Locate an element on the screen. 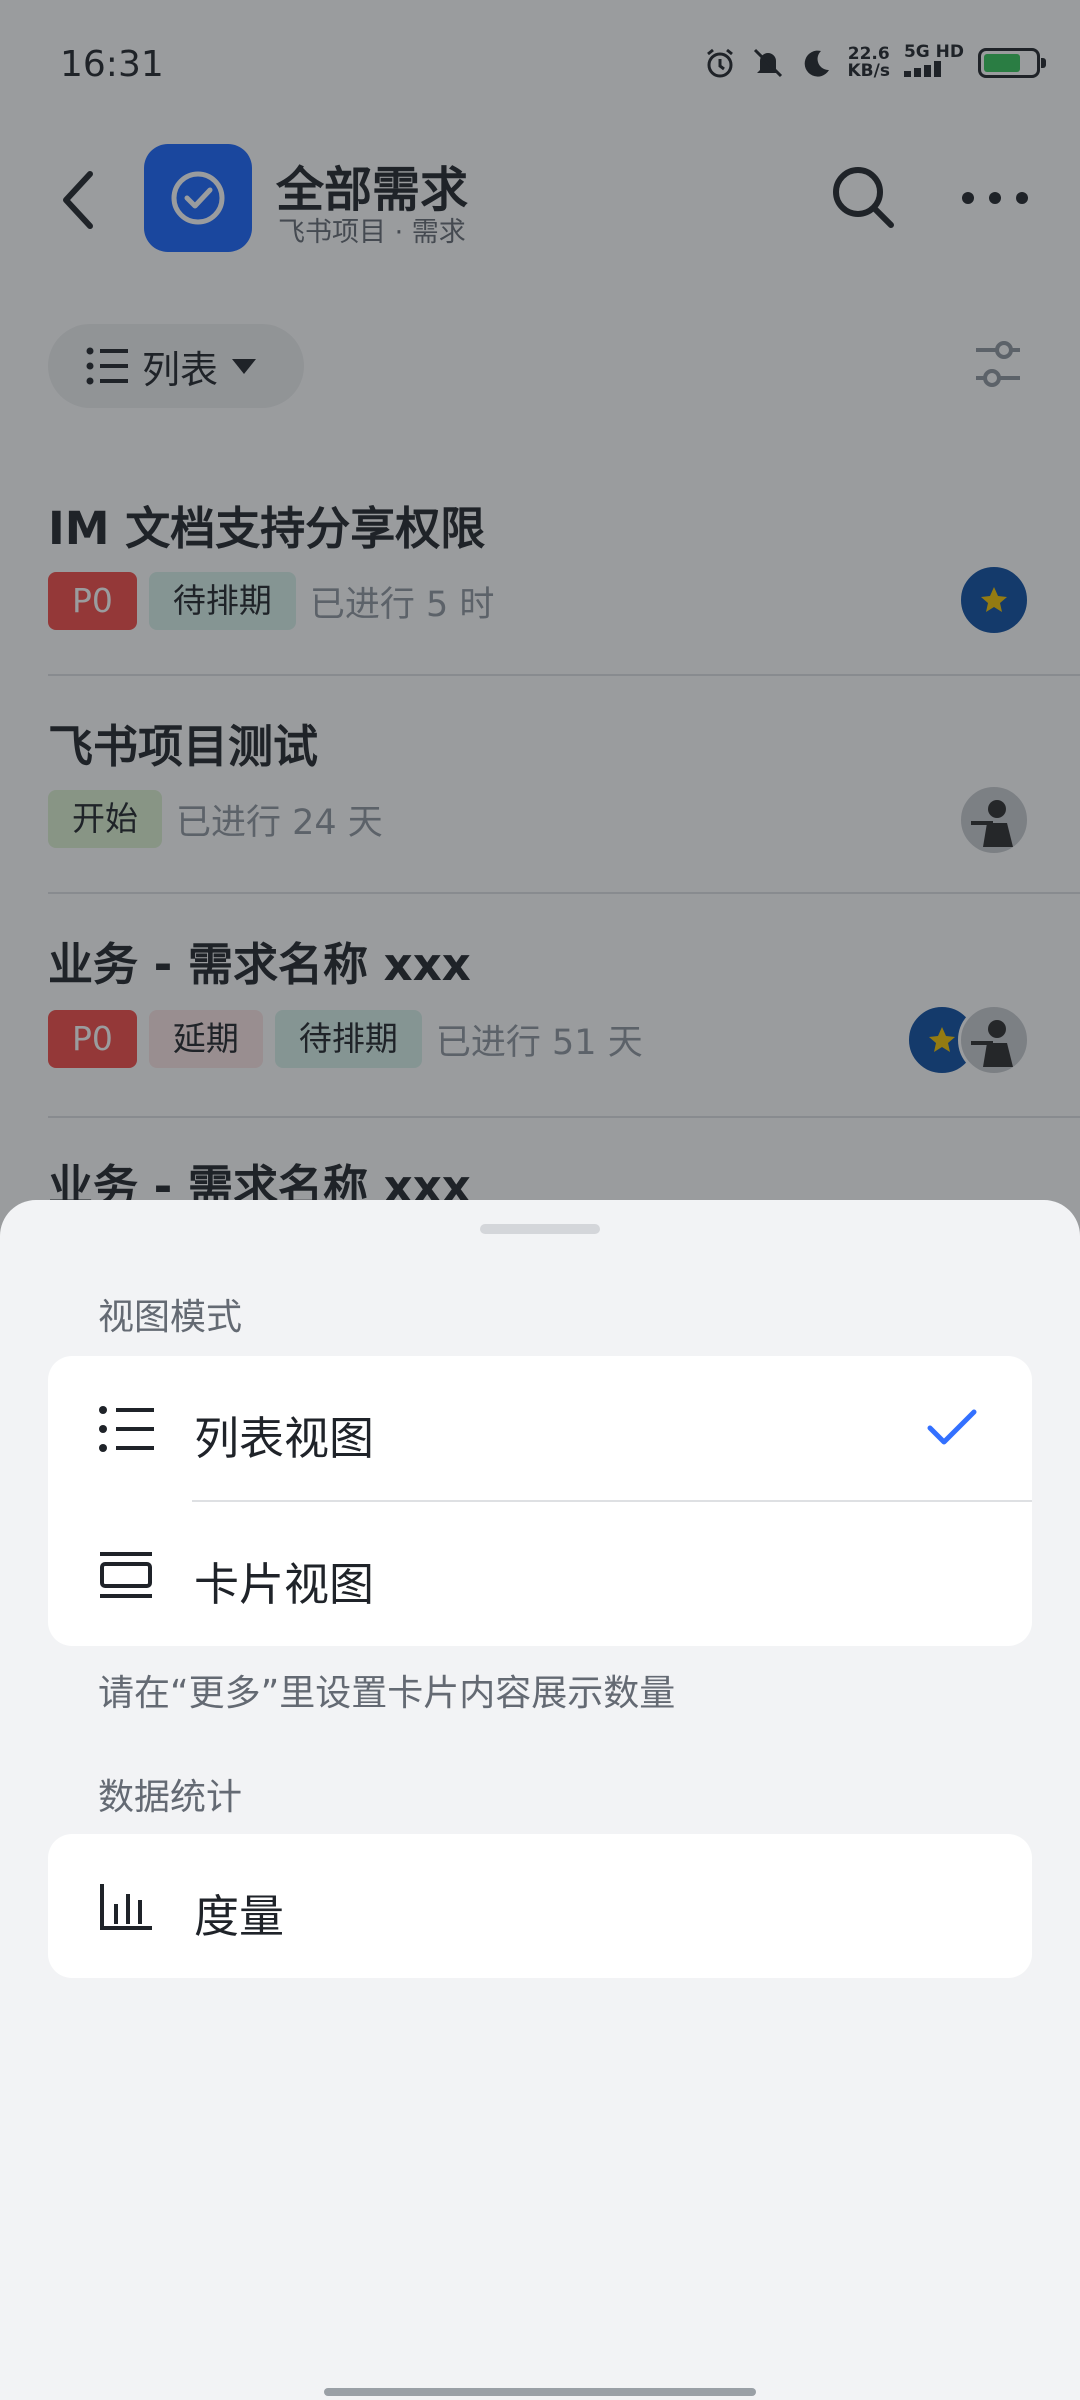 The height and width of the screenshot is (2400, 1080). card-view-icon is located at coordinates (126, 1575).